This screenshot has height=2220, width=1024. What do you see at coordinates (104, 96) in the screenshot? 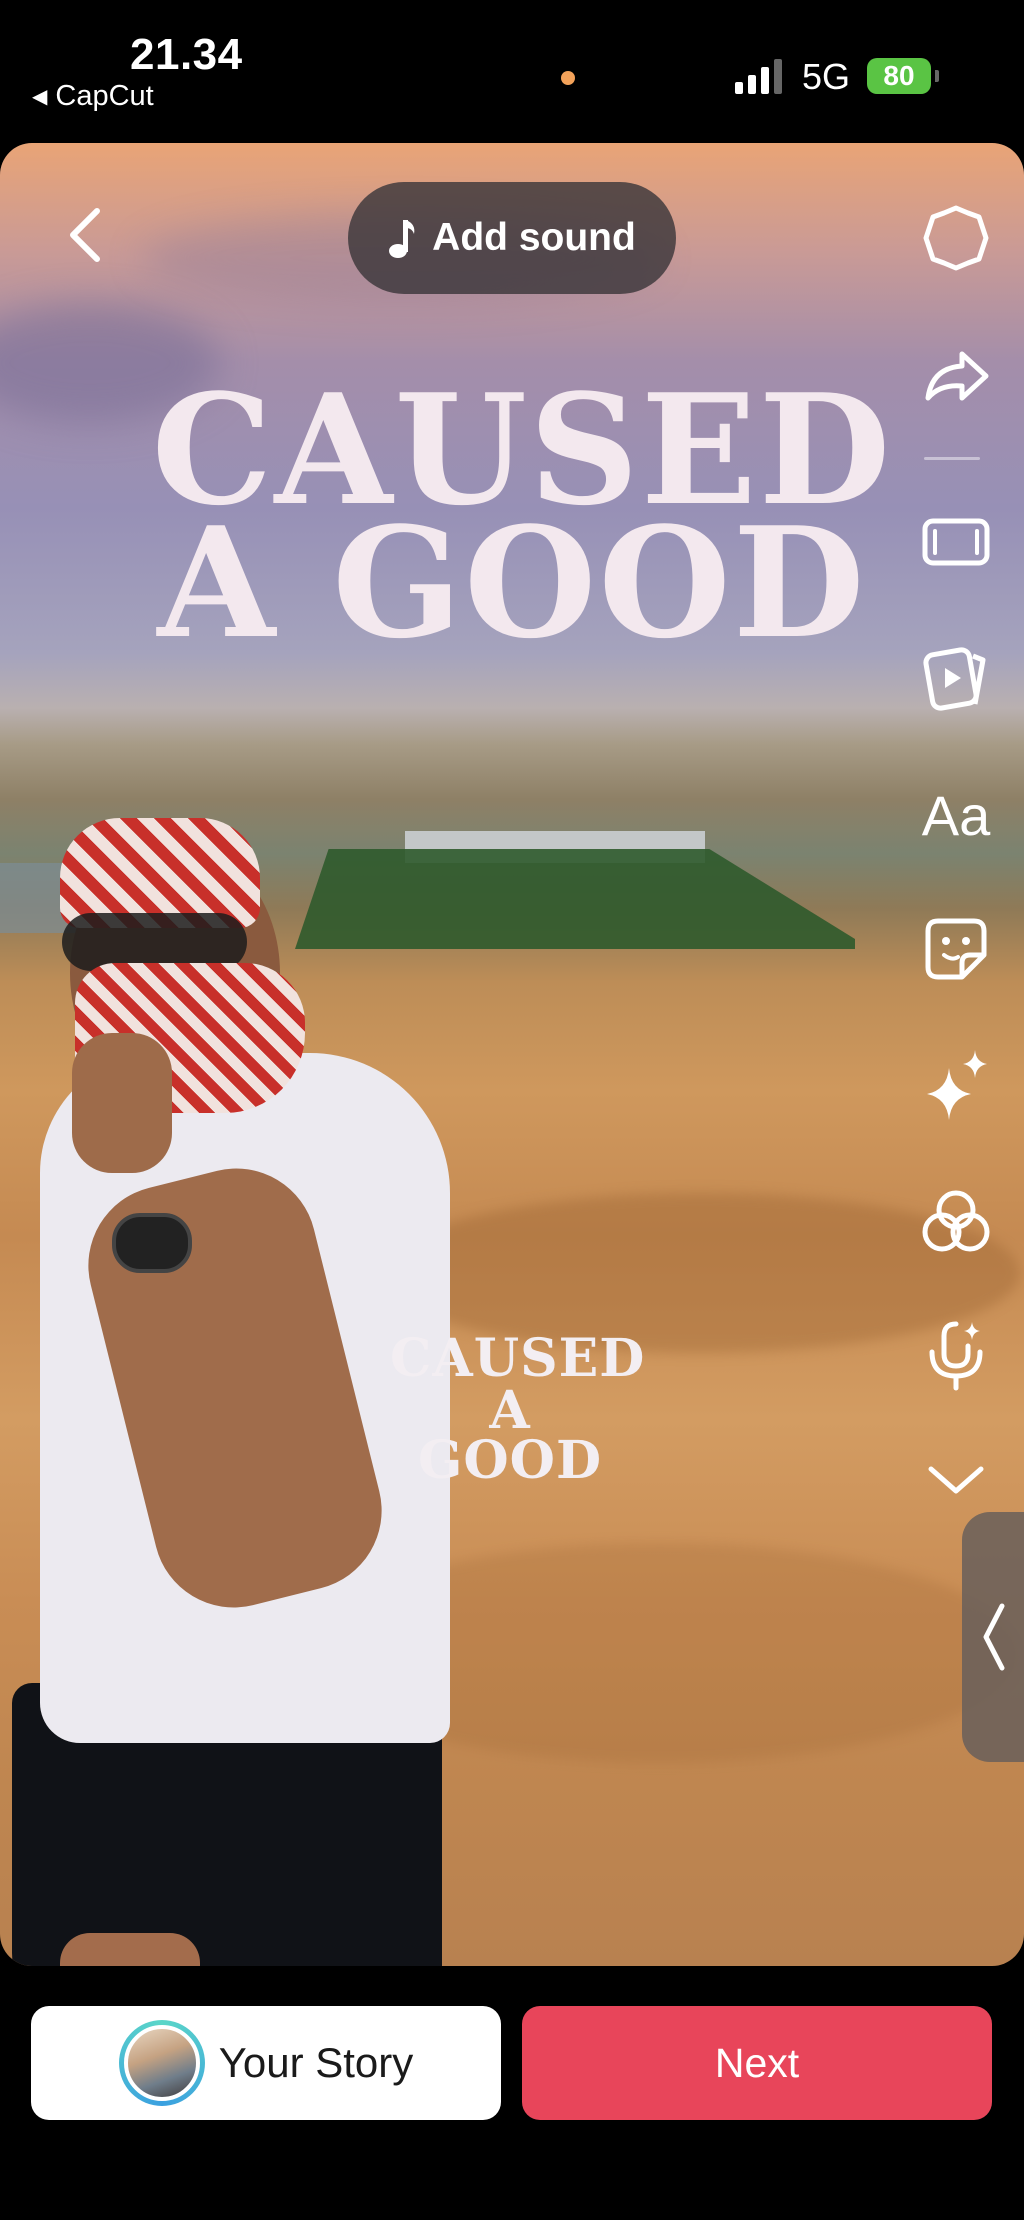
I see `back-app-label: CapCut` at bounding box center [104, 96].